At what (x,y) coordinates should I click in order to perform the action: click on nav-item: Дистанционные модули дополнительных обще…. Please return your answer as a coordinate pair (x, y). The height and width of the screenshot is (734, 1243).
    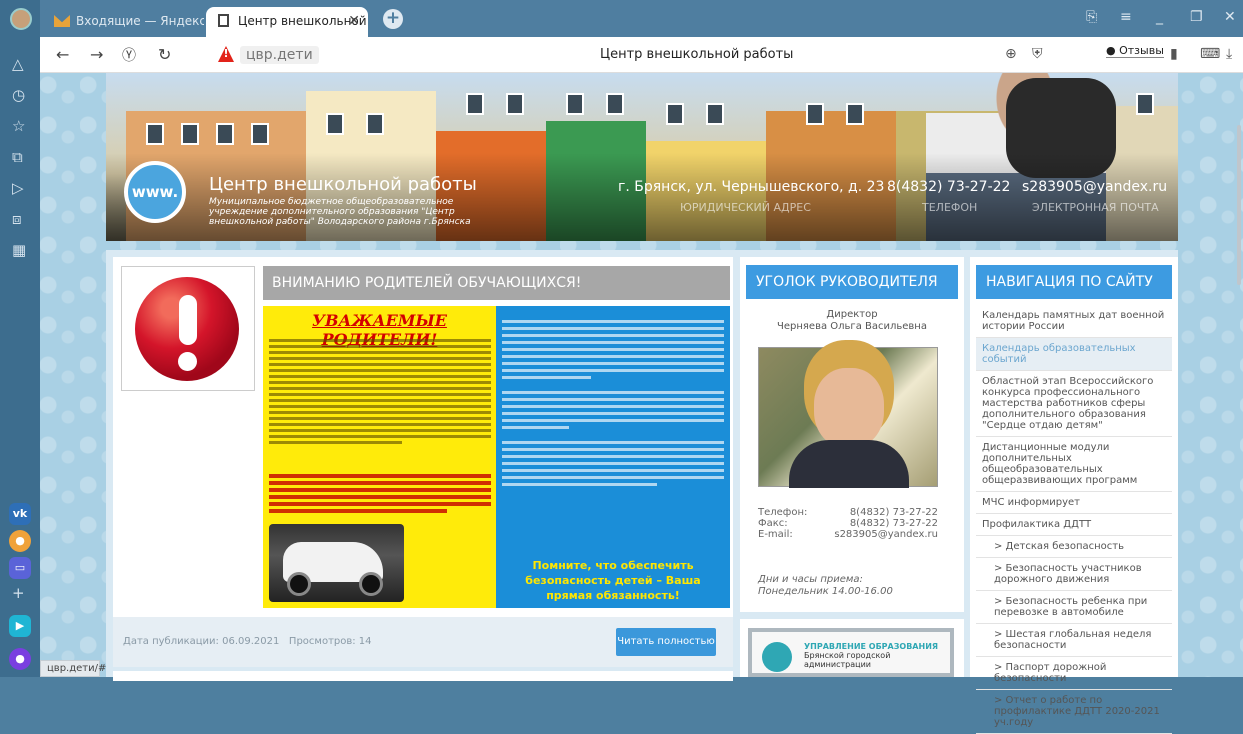
    Looking at the image, I should click on (1074, 464).